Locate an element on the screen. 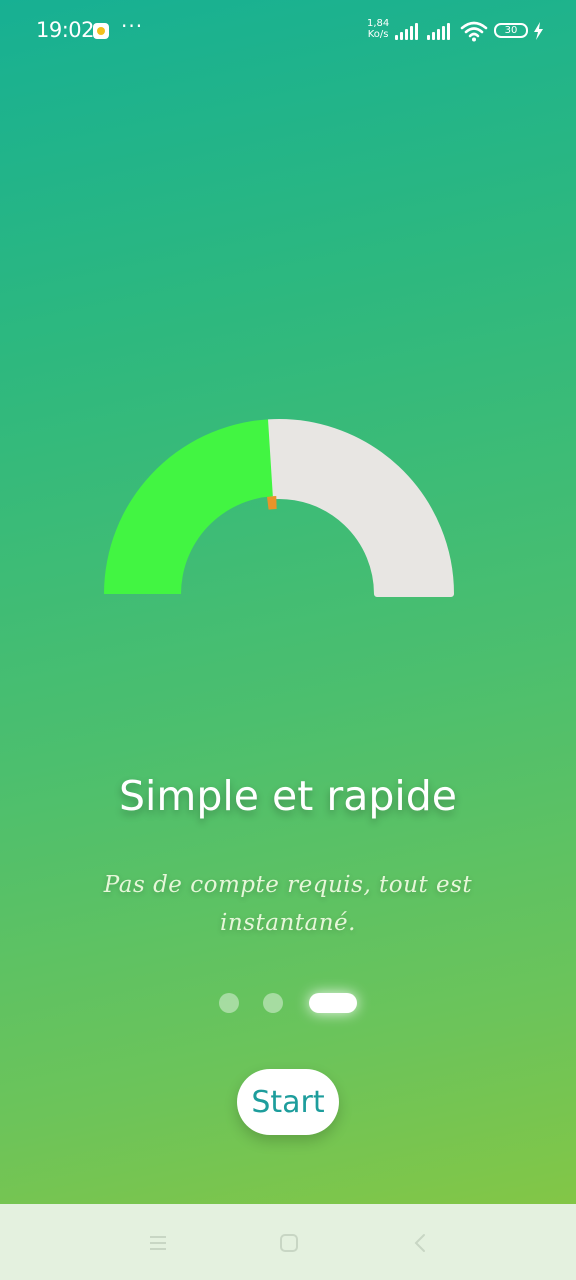 The width and height of the screenshot is (576, 1280). notification-app-icon is located at coordinates (101, 31).